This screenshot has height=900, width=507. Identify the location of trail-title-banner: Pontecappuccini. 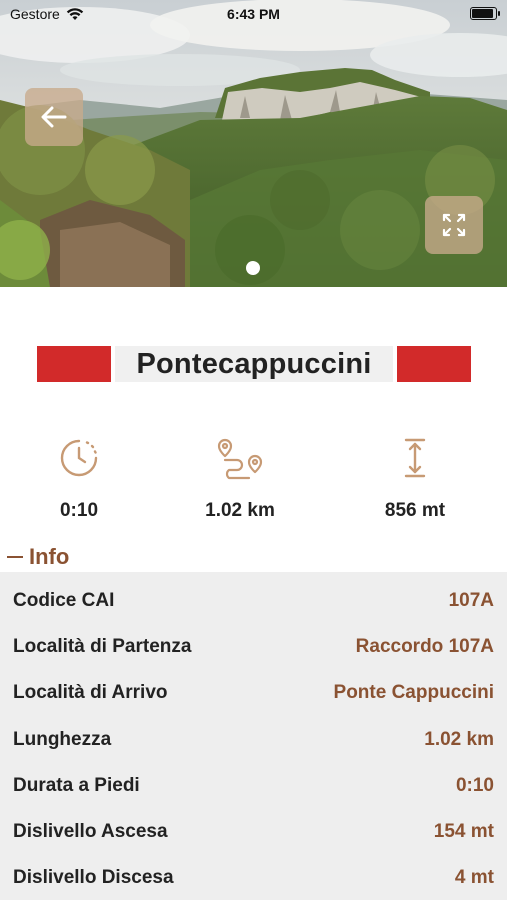
(254, 364).